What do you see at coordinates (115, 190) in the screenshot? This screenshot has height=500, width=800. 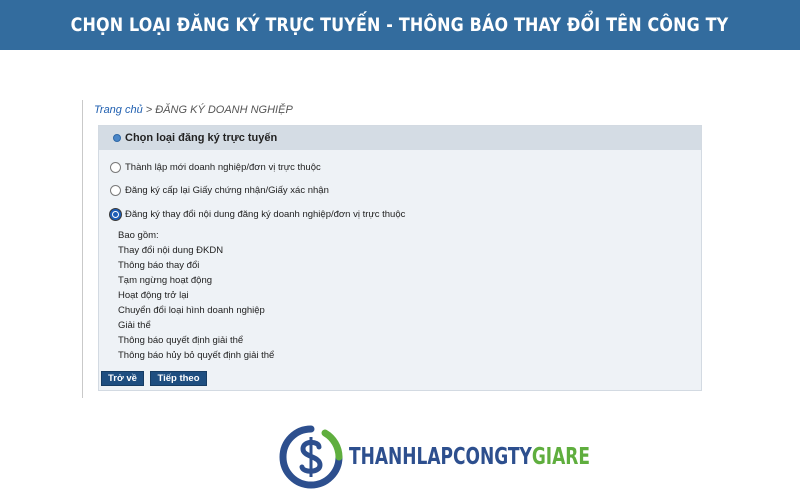 I see `radio-reissue-certificate` at bounding box center [115, 190].